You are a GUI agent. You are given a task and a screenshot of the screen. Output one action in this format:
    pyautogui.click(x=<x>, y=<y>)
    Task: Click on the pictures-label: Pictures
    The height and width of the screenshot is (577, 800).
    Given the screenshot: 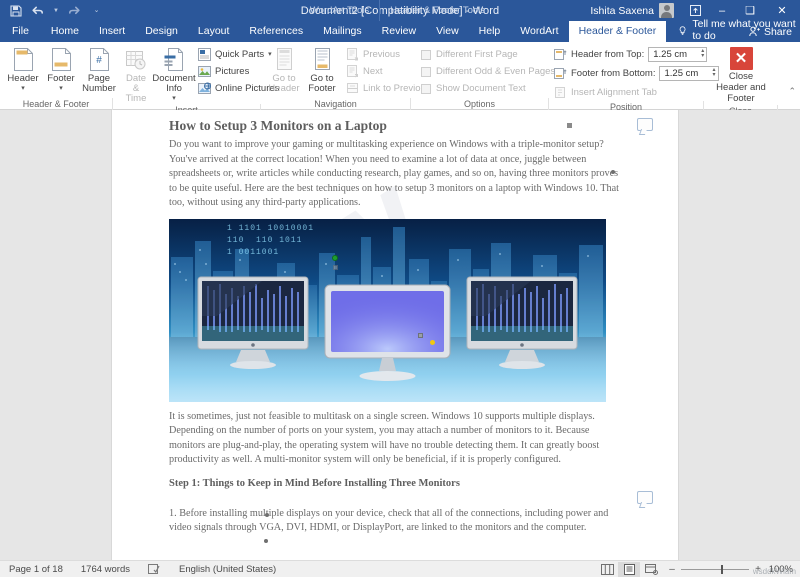 What is the action you would take?
    pyautogui.click(x=232, y=71)
    